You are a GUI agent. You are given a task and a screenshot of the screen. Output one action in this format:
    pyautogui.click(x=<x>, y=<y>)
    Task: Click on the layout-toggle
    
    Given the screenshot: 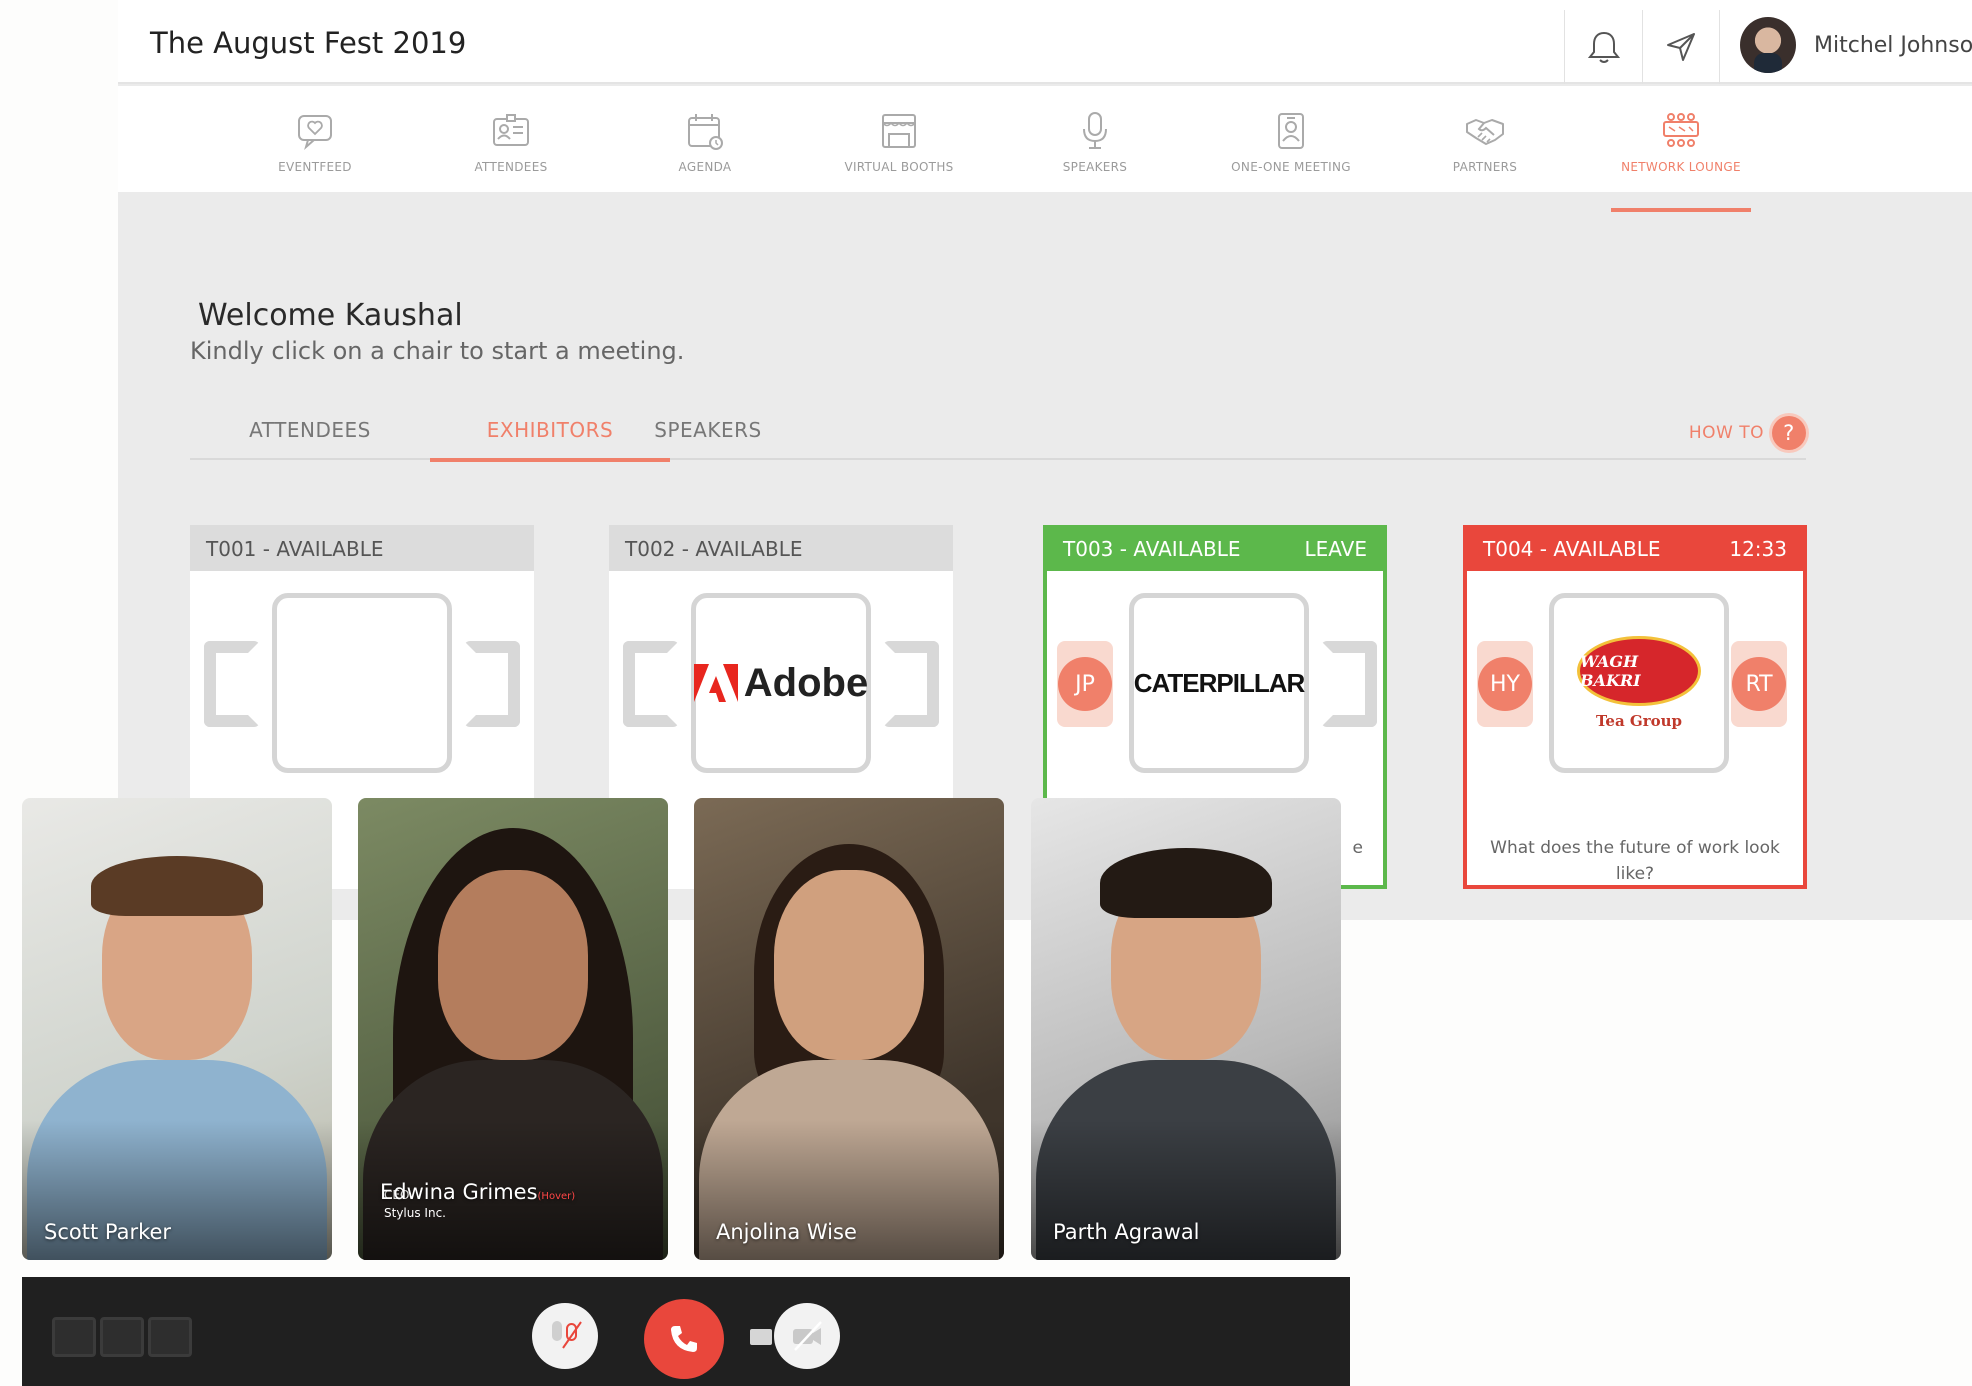 What is the action you would take?
    pyautogui.click(x=122, y=1337)
    